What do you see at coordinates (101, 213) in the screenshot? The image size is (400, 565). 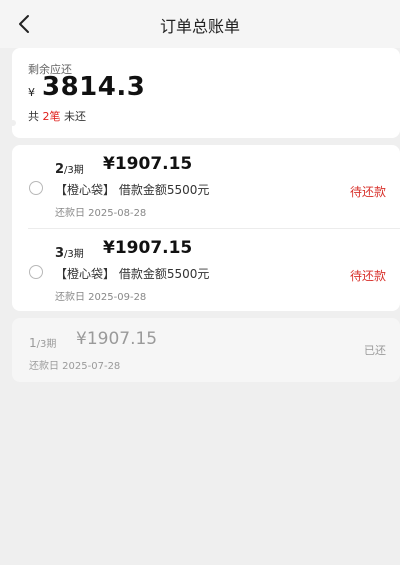 I see `due-date: 还款日 2025-08-28` at bounding box center [101, 213].